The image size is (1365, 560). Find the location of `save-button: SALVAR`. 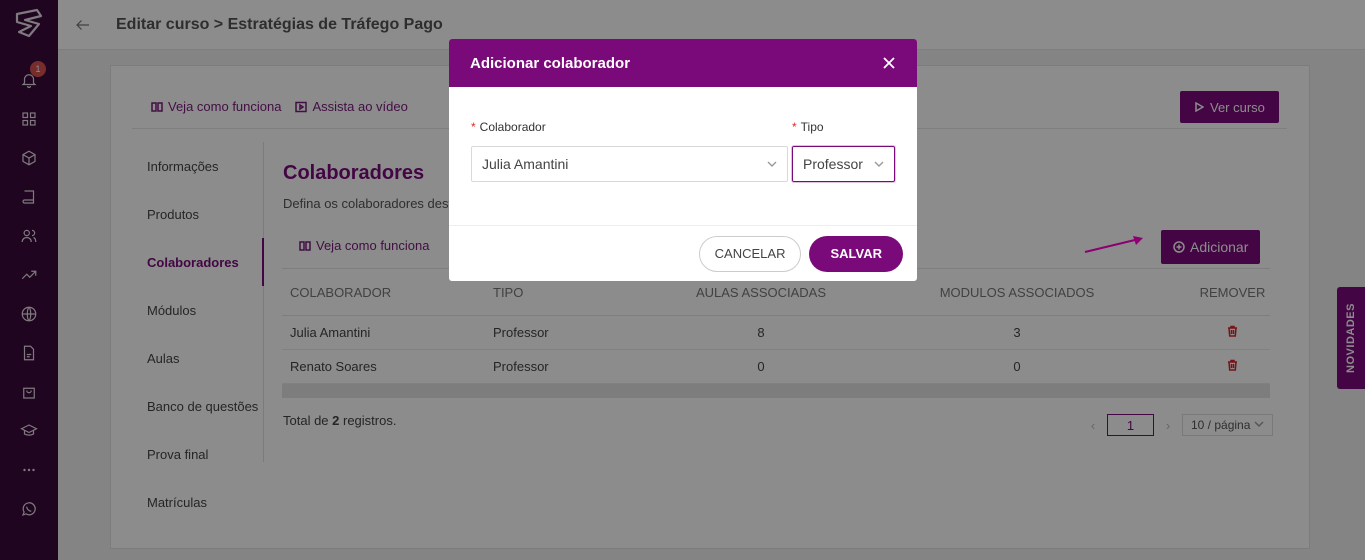

save-button: SALVAR is located at coordinates (856, 253).